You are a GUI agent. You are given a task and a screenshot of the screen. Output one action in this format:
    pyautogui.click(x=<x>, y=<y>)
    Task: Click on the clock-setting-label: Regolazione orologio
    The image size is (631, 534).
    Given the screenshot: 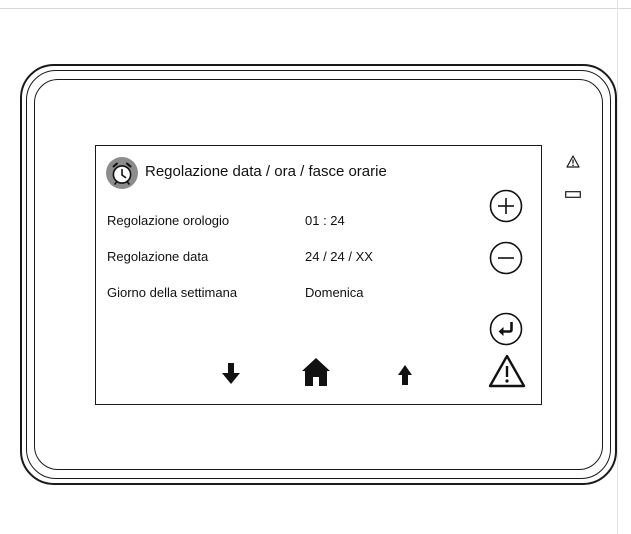 What is the action you would take?
    pyautogui.click(x=168, y=220)
    